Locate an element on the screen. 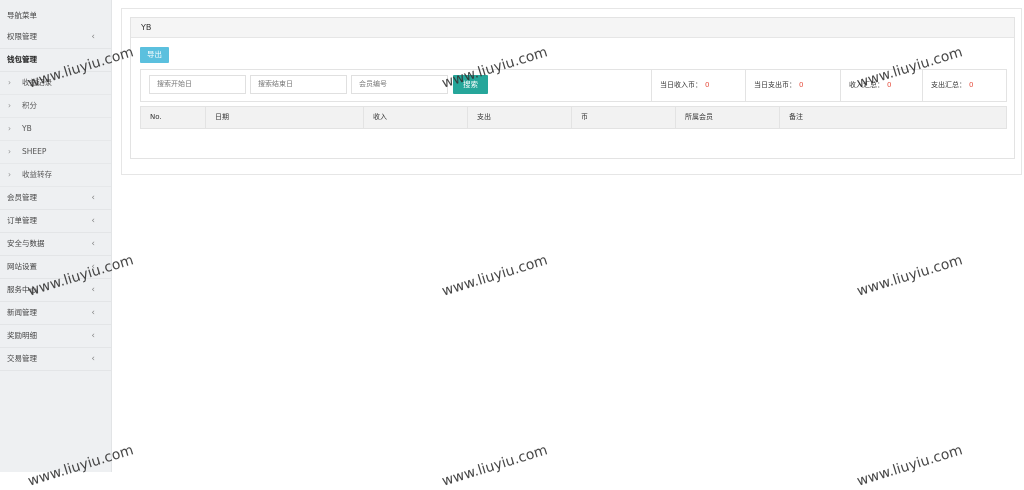 This screenshot has height=490, width=1024. sidebar-item-trading: 交易管理 ‹ is located at coordinates (55, 359).